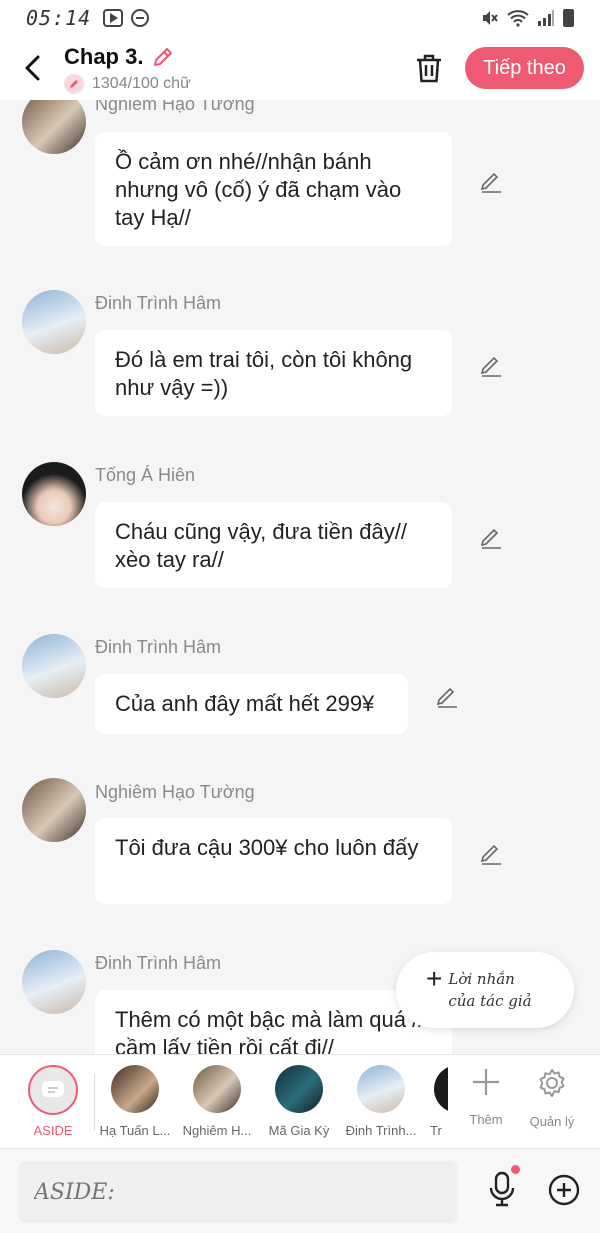 This screenshot has width=600, height=1233. Describe the element at coordinates (486, 1082) in the screenshot. I see `plus-icon` at that location.